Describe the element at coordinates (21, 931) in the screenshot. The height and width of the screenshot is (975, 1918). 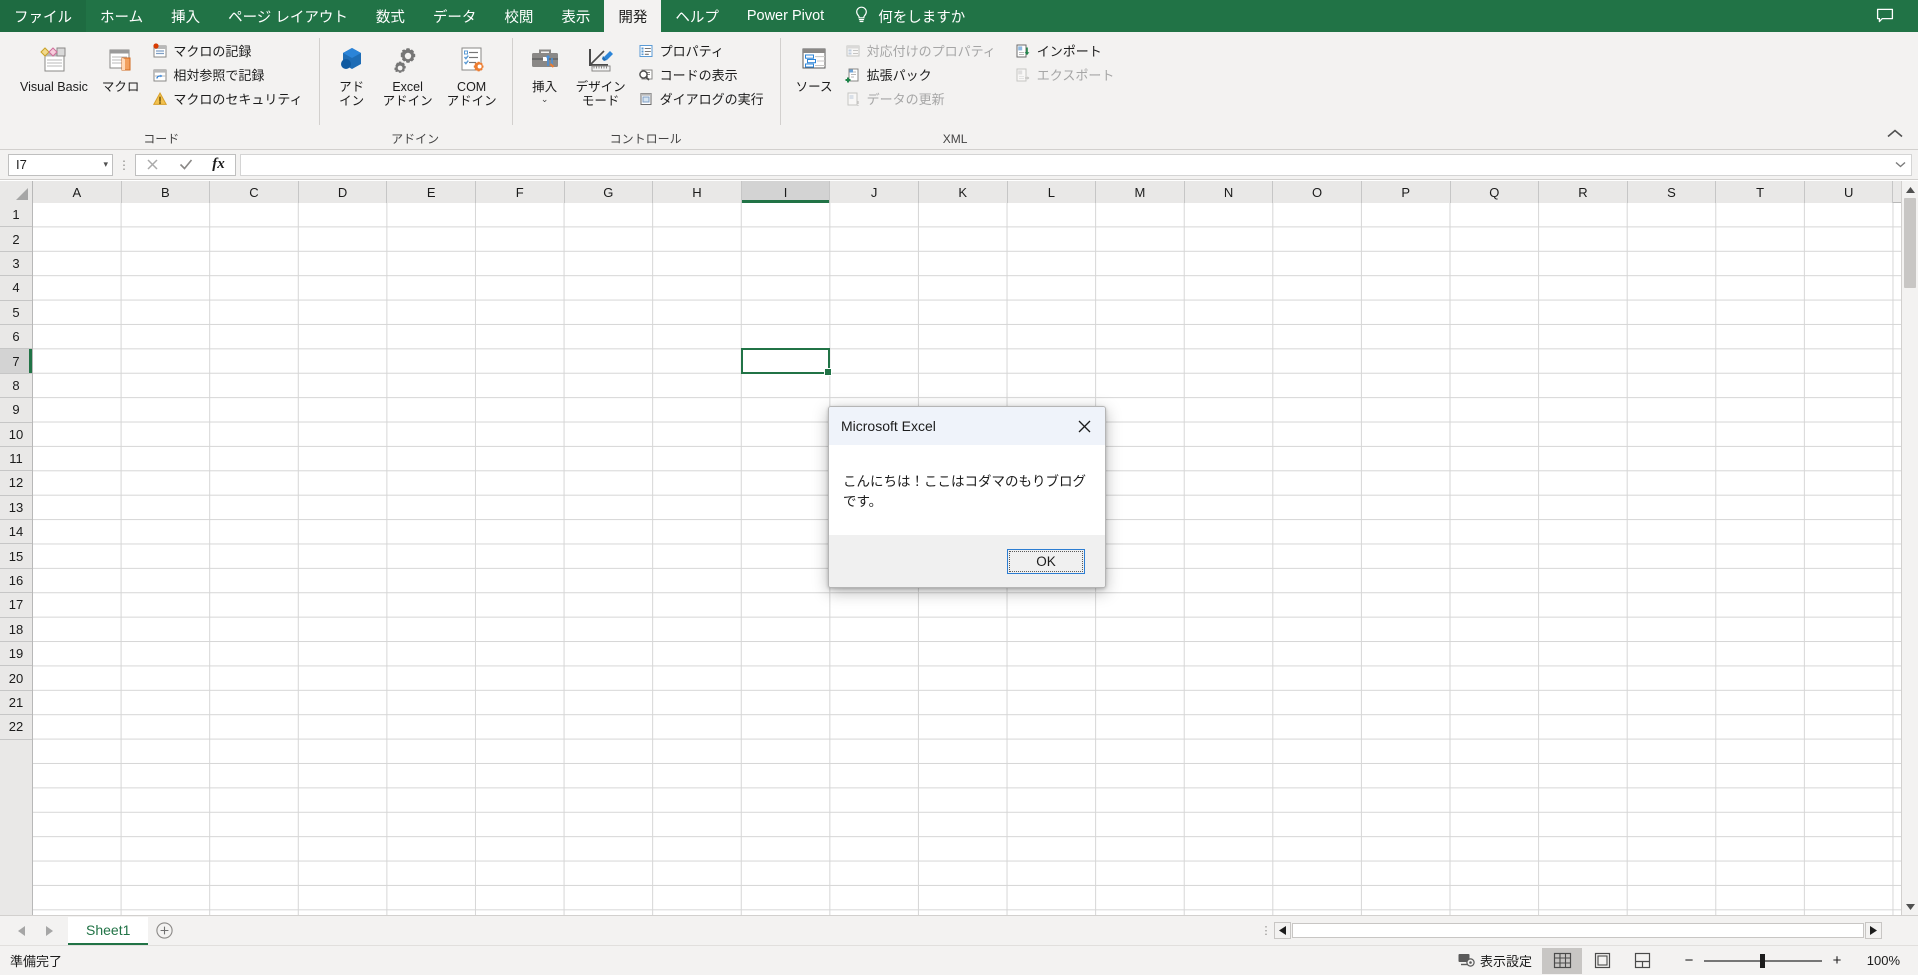
I see `previous-sheet-button` at that location.